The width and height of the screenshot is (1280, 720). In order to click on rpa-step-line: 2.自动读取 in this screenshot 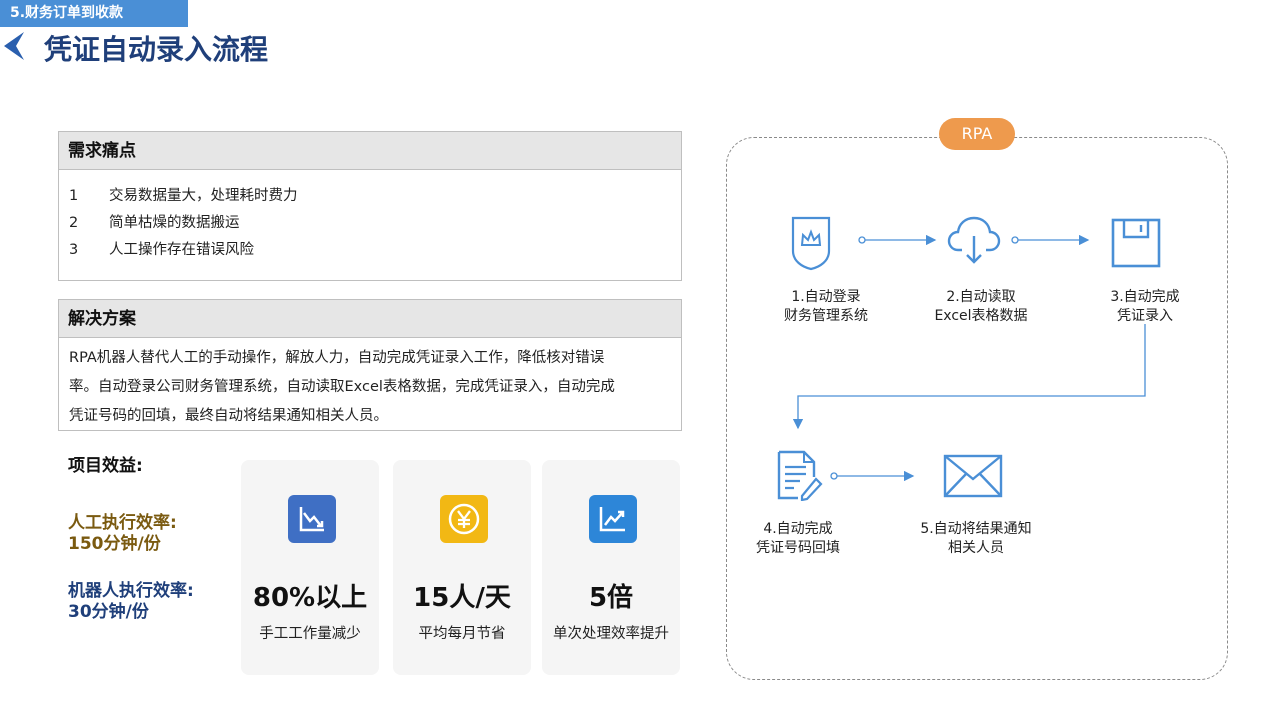, I will do `click(981, 297)`.